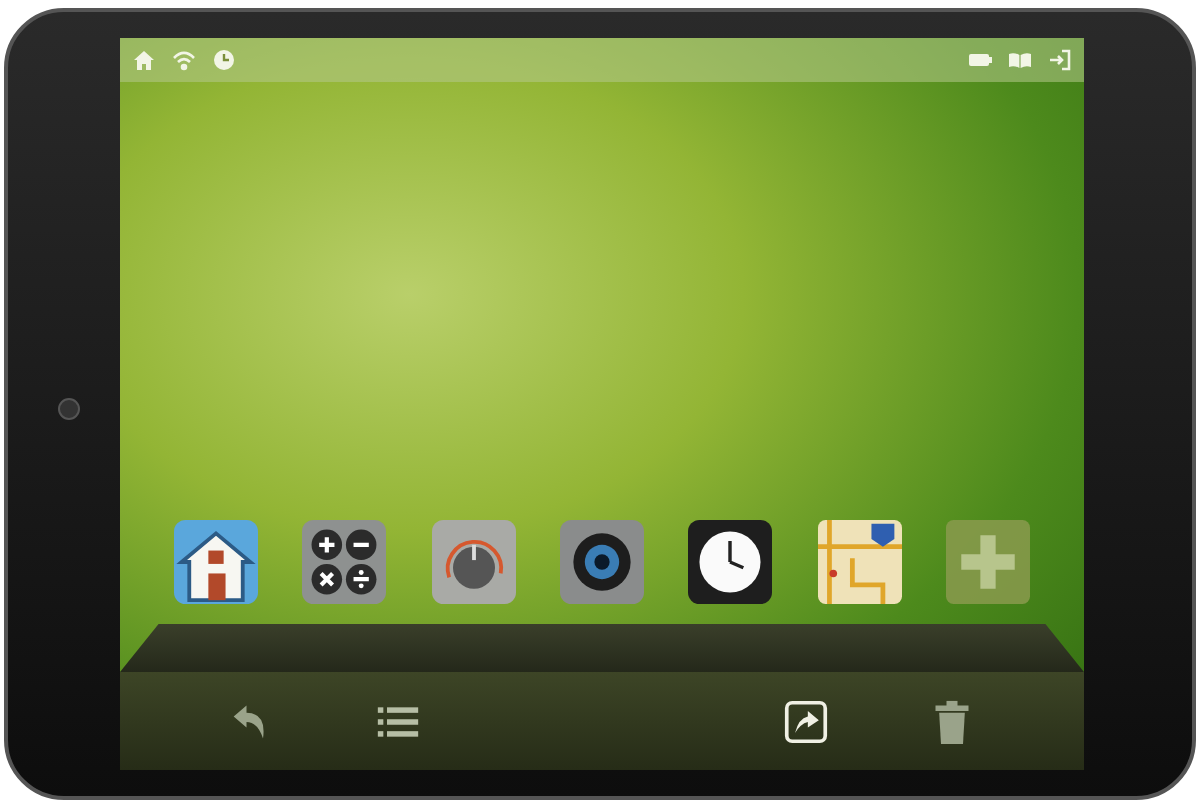 Image resolution: width=1200 pixels, height=810 pixels. What do you see at coordinates (1060, 60) in the screenshot?
I see `exit-icon` at bounding box center [1060, 60].